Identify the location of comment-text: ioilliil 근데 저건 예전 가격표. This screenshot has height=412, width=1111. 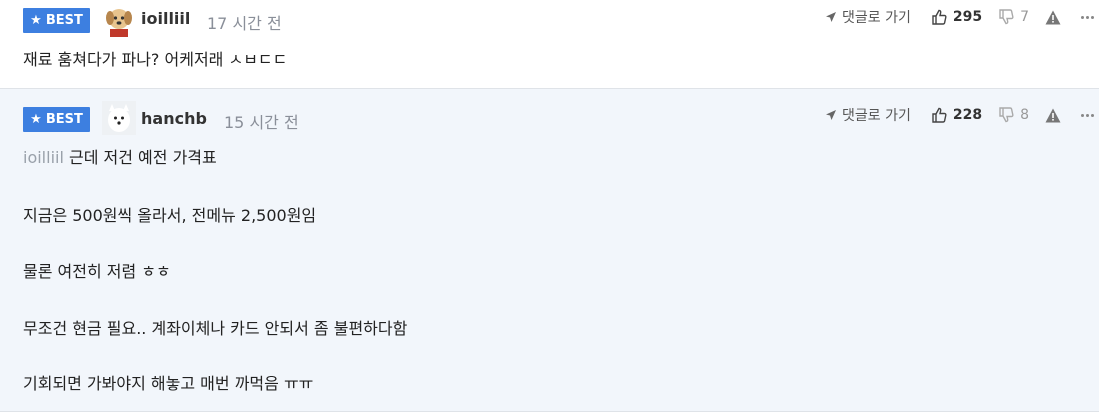
(120, 158).